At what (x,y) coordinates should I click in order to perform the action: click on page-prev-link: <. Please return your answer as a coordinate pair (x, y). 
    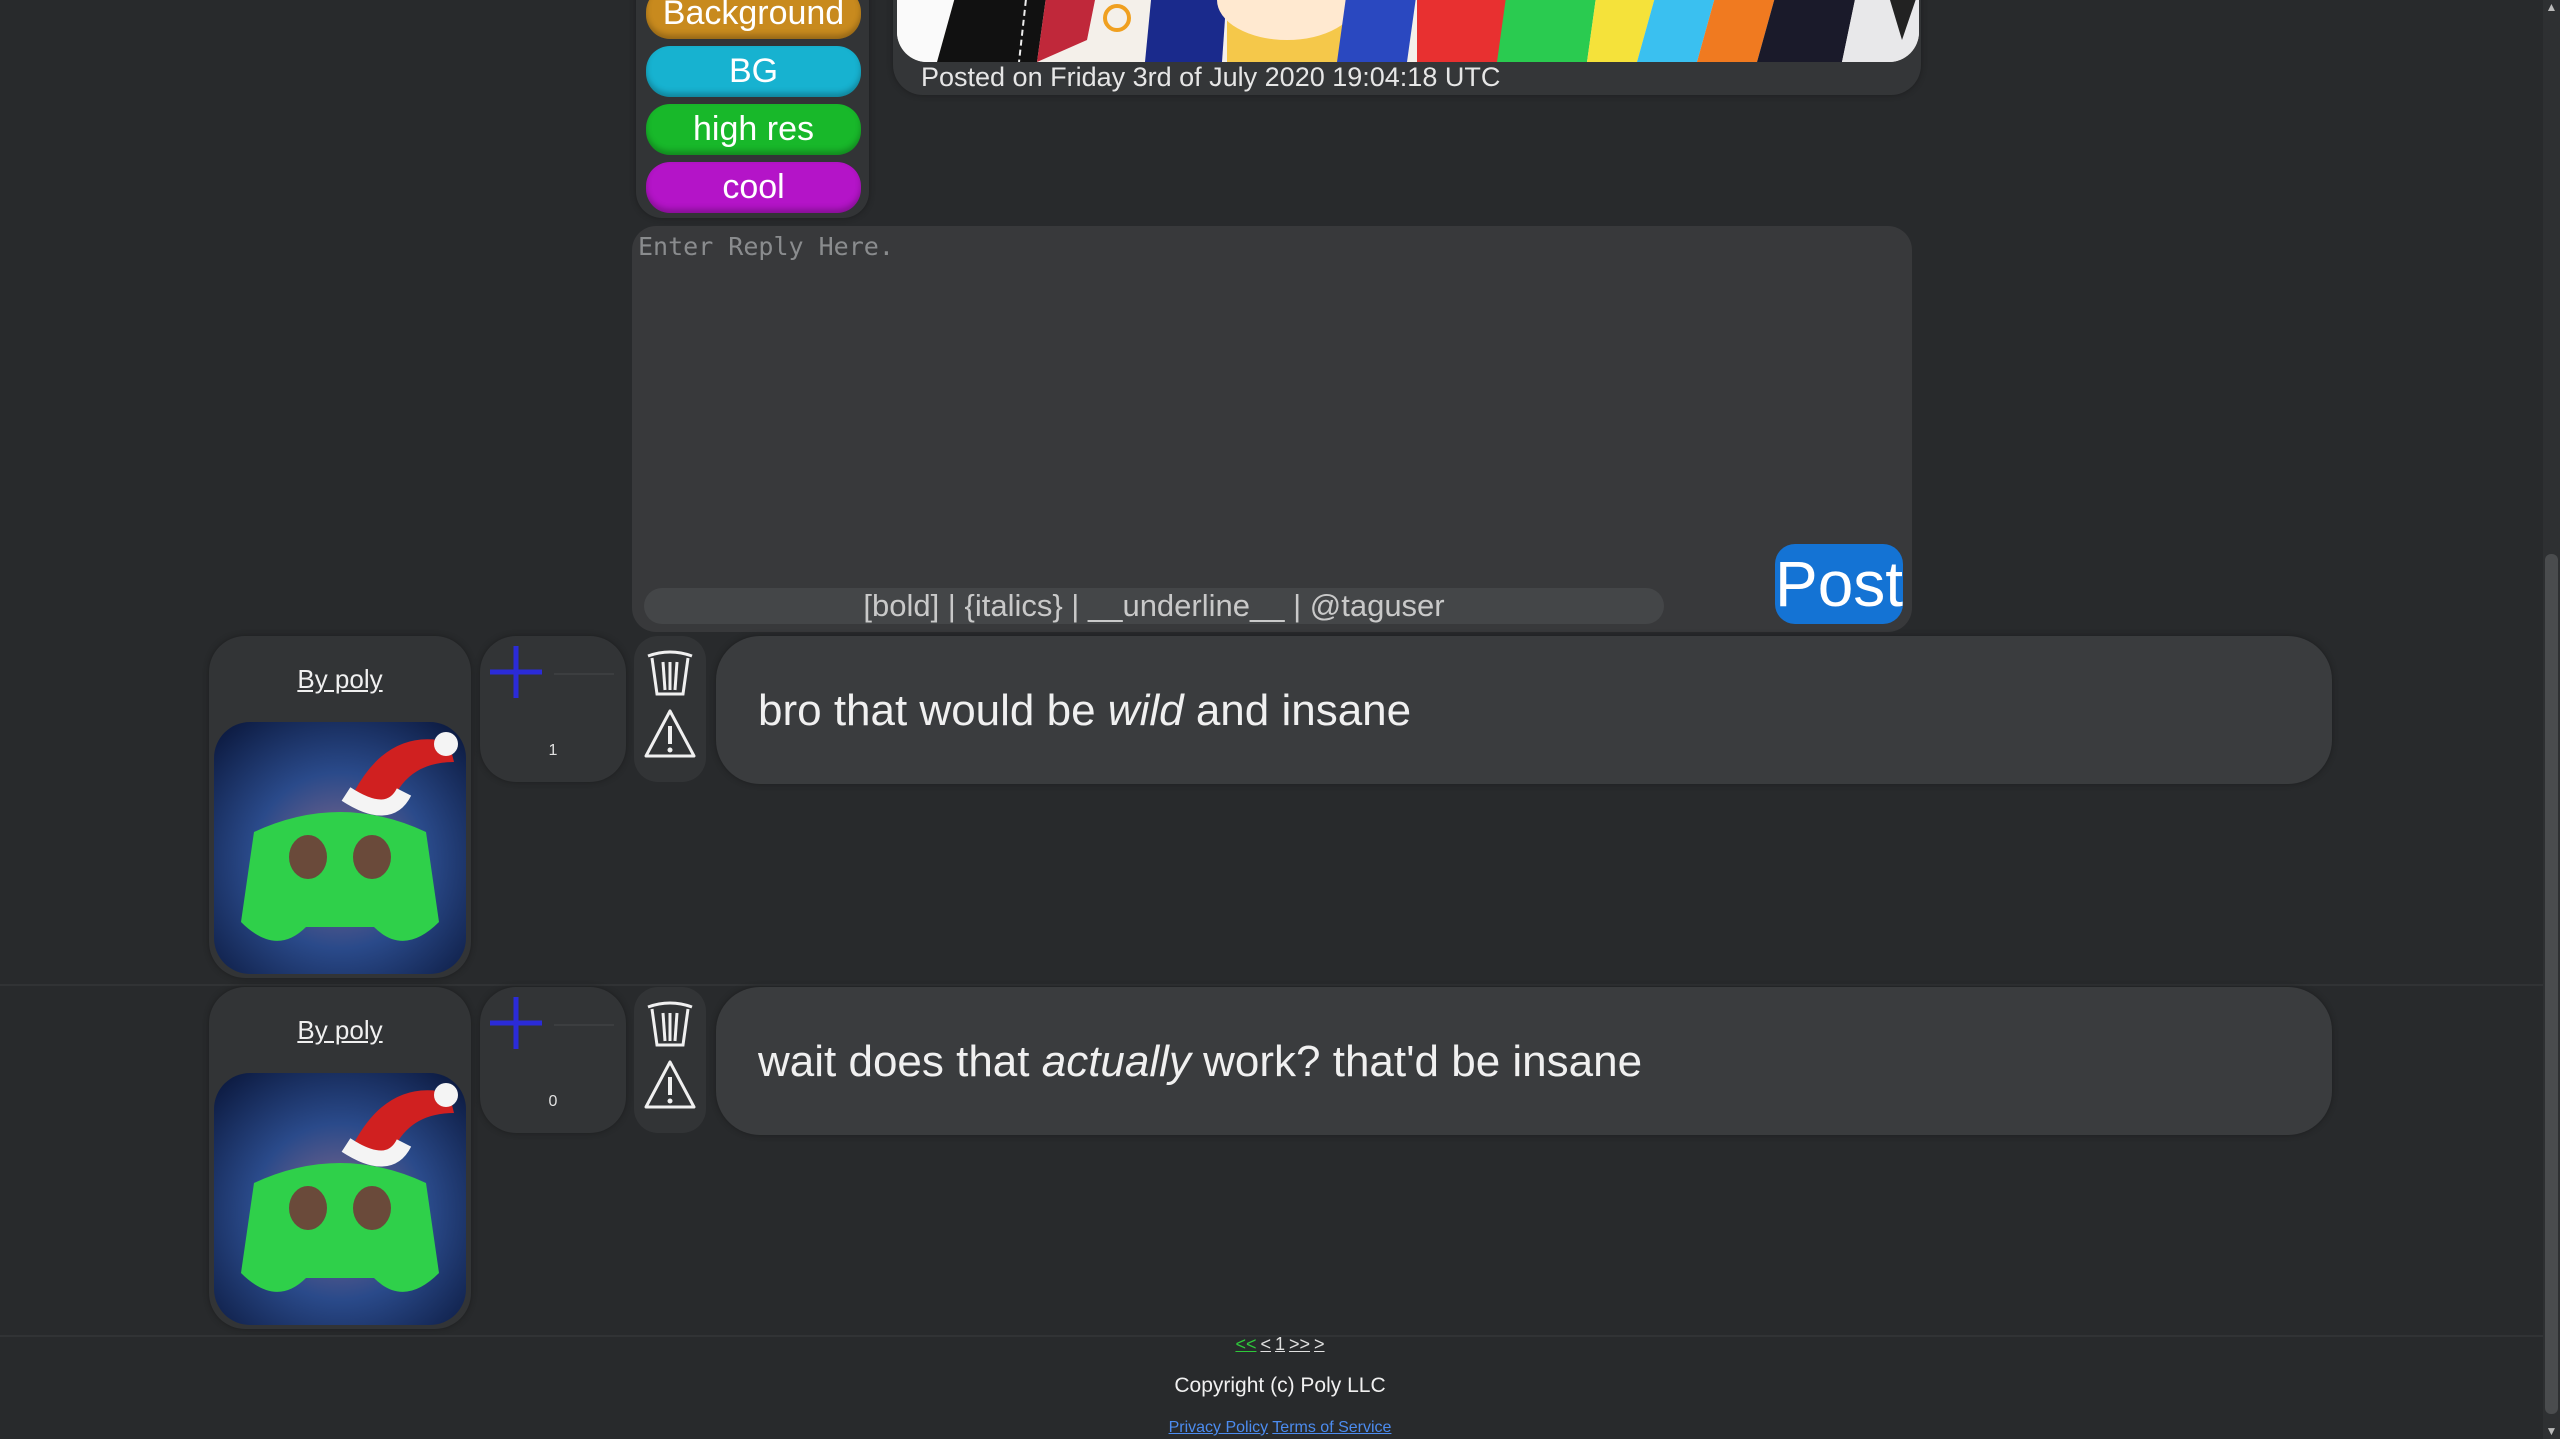
    Looking at the image, I should click on (1265, 1344).